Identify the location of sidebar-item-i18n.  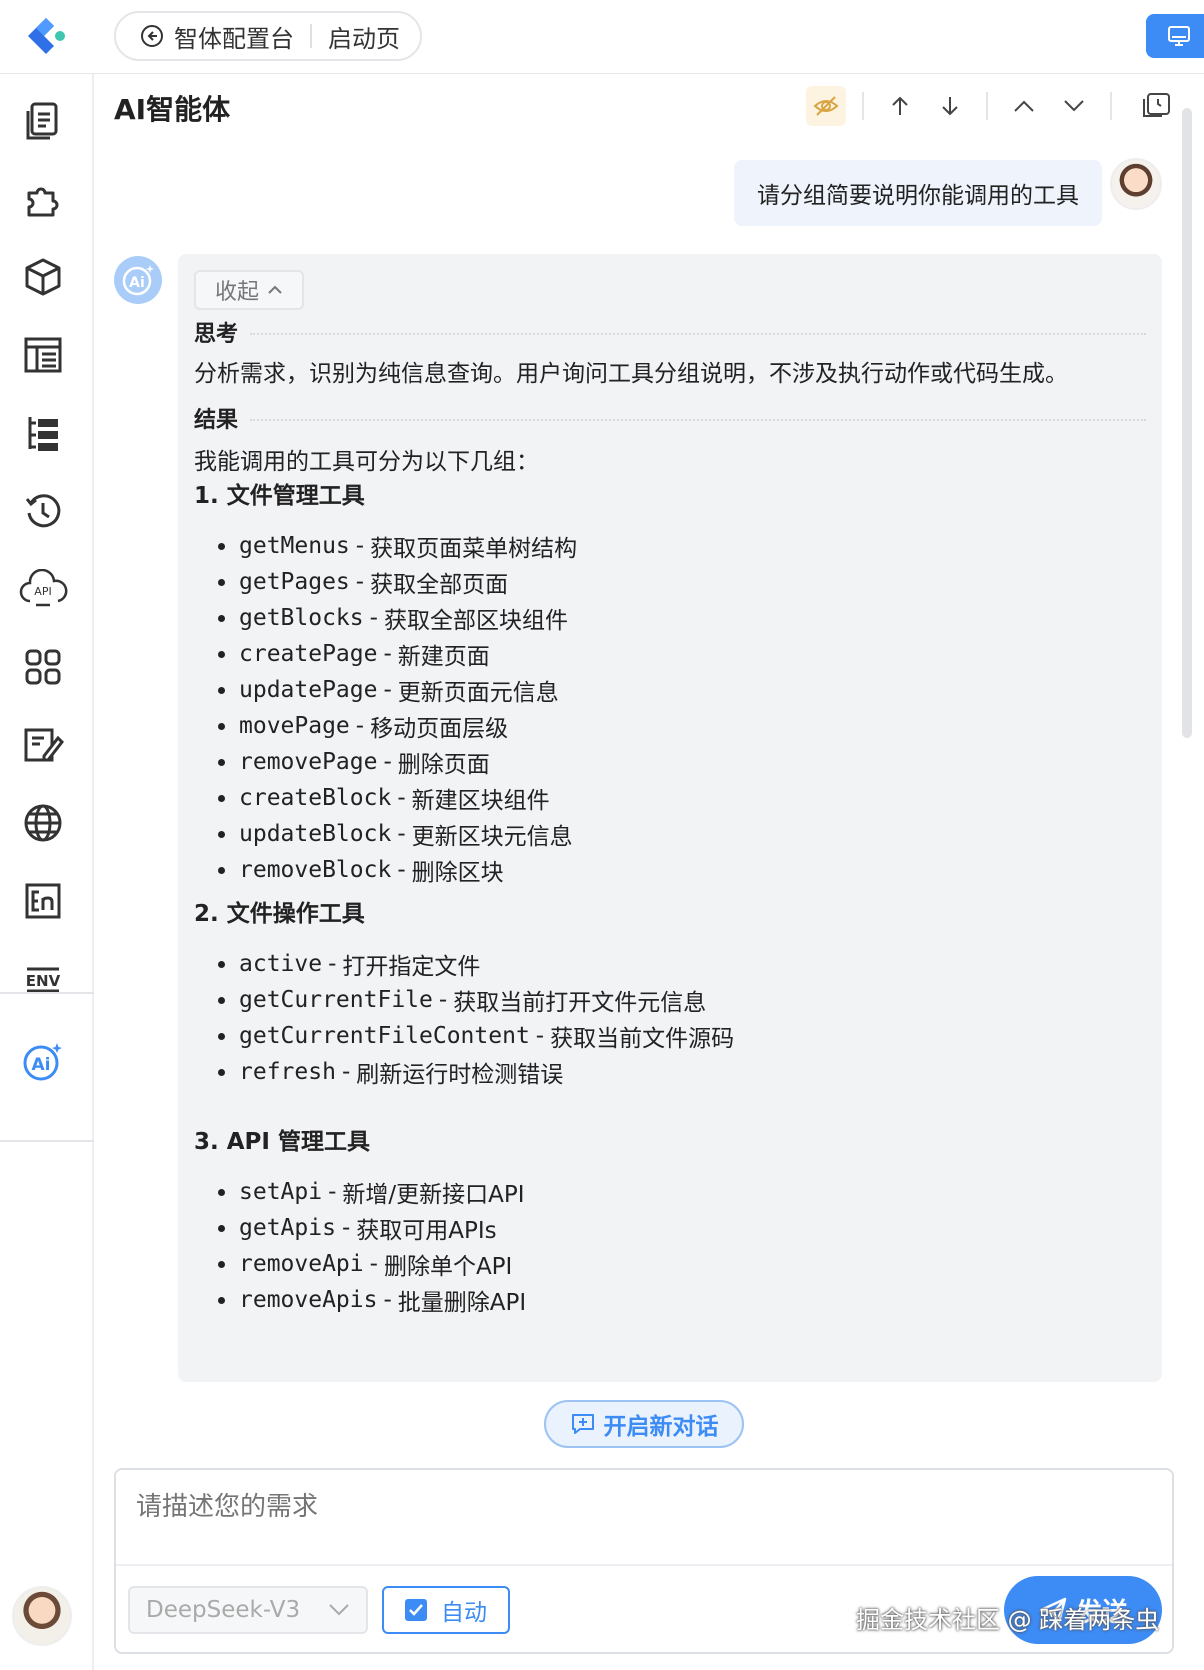
(43, 823).